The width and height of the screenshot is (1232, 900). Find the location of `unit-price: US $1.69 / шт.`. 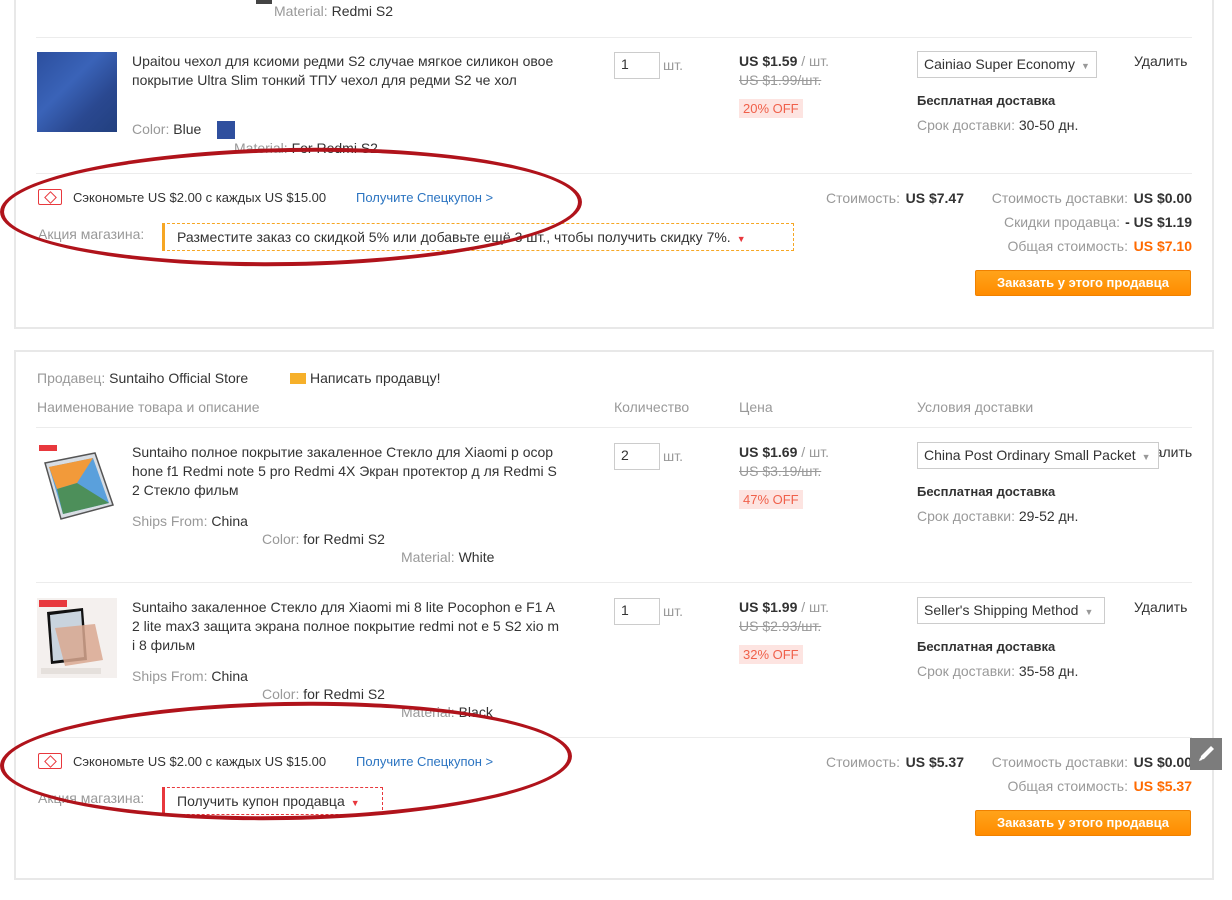

unit-price: US $1.69 / шт. is located at coordinates (784, 452).